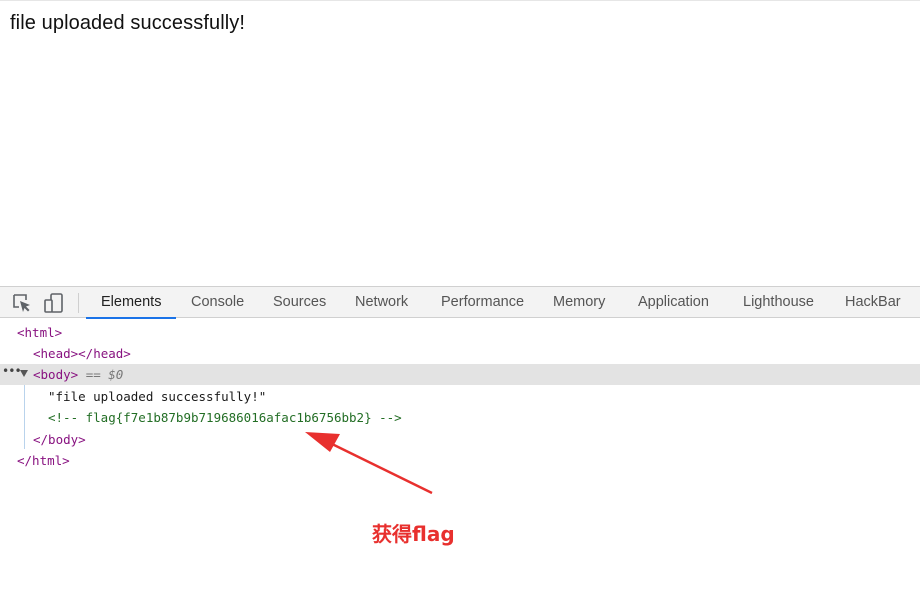  What do you see at coordinates (217, 302) in the screenshot?
I see `tab-console: Console` at bounding box center [217, 302].